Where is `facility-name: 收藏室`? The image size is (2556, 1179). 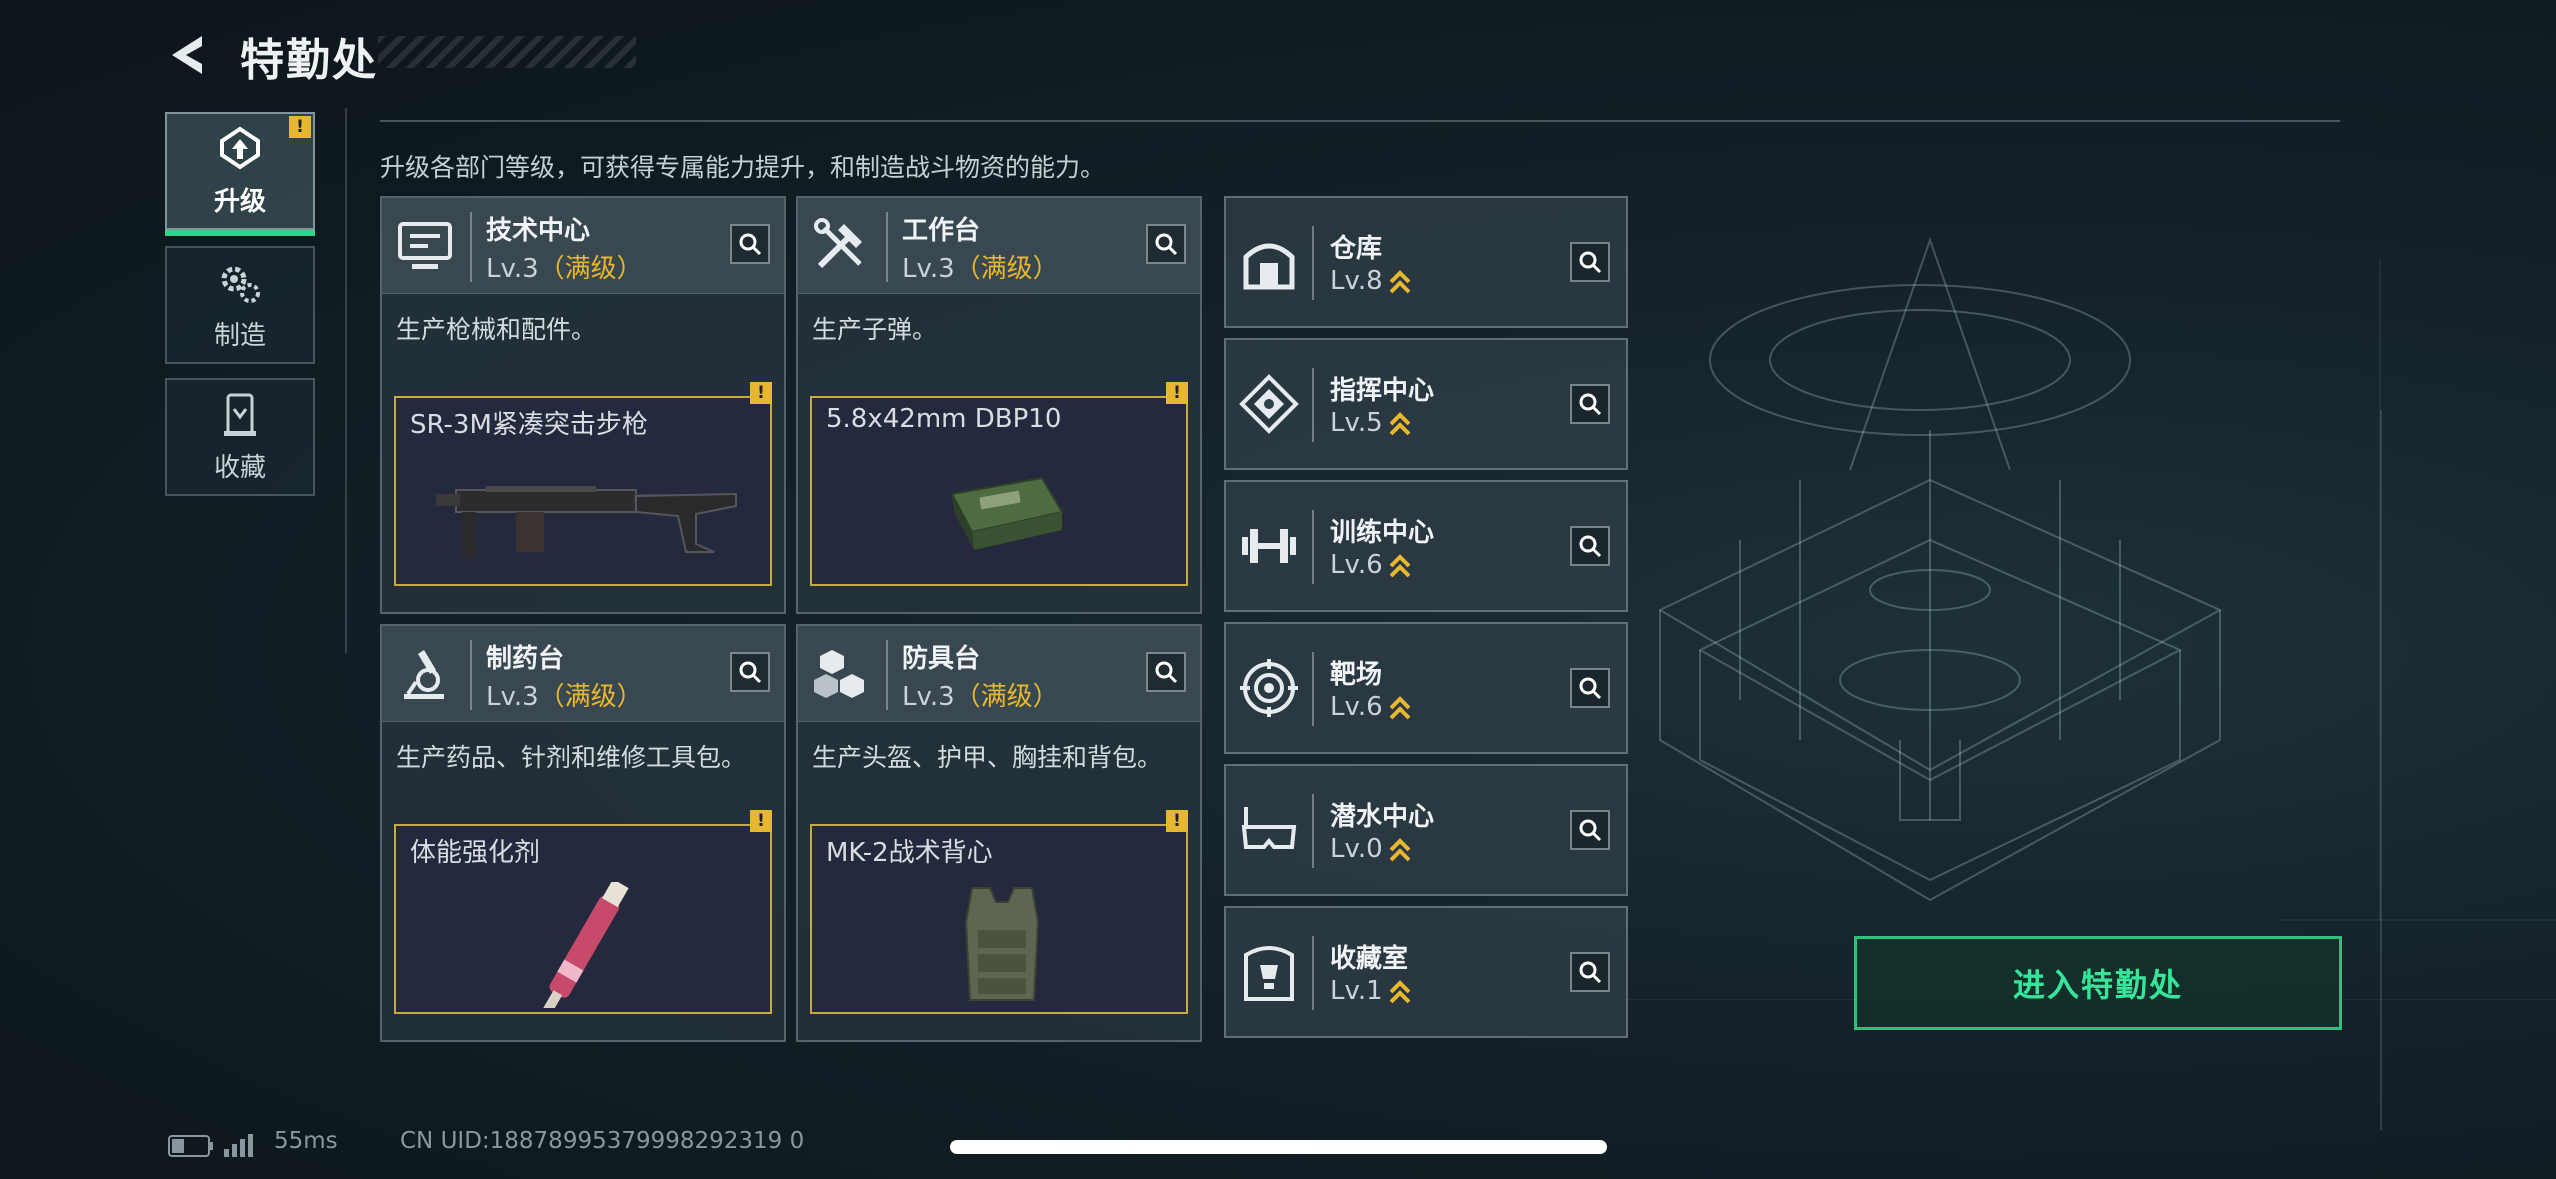 facility-name: 收藏室 is located at coordinates (1369, 959).